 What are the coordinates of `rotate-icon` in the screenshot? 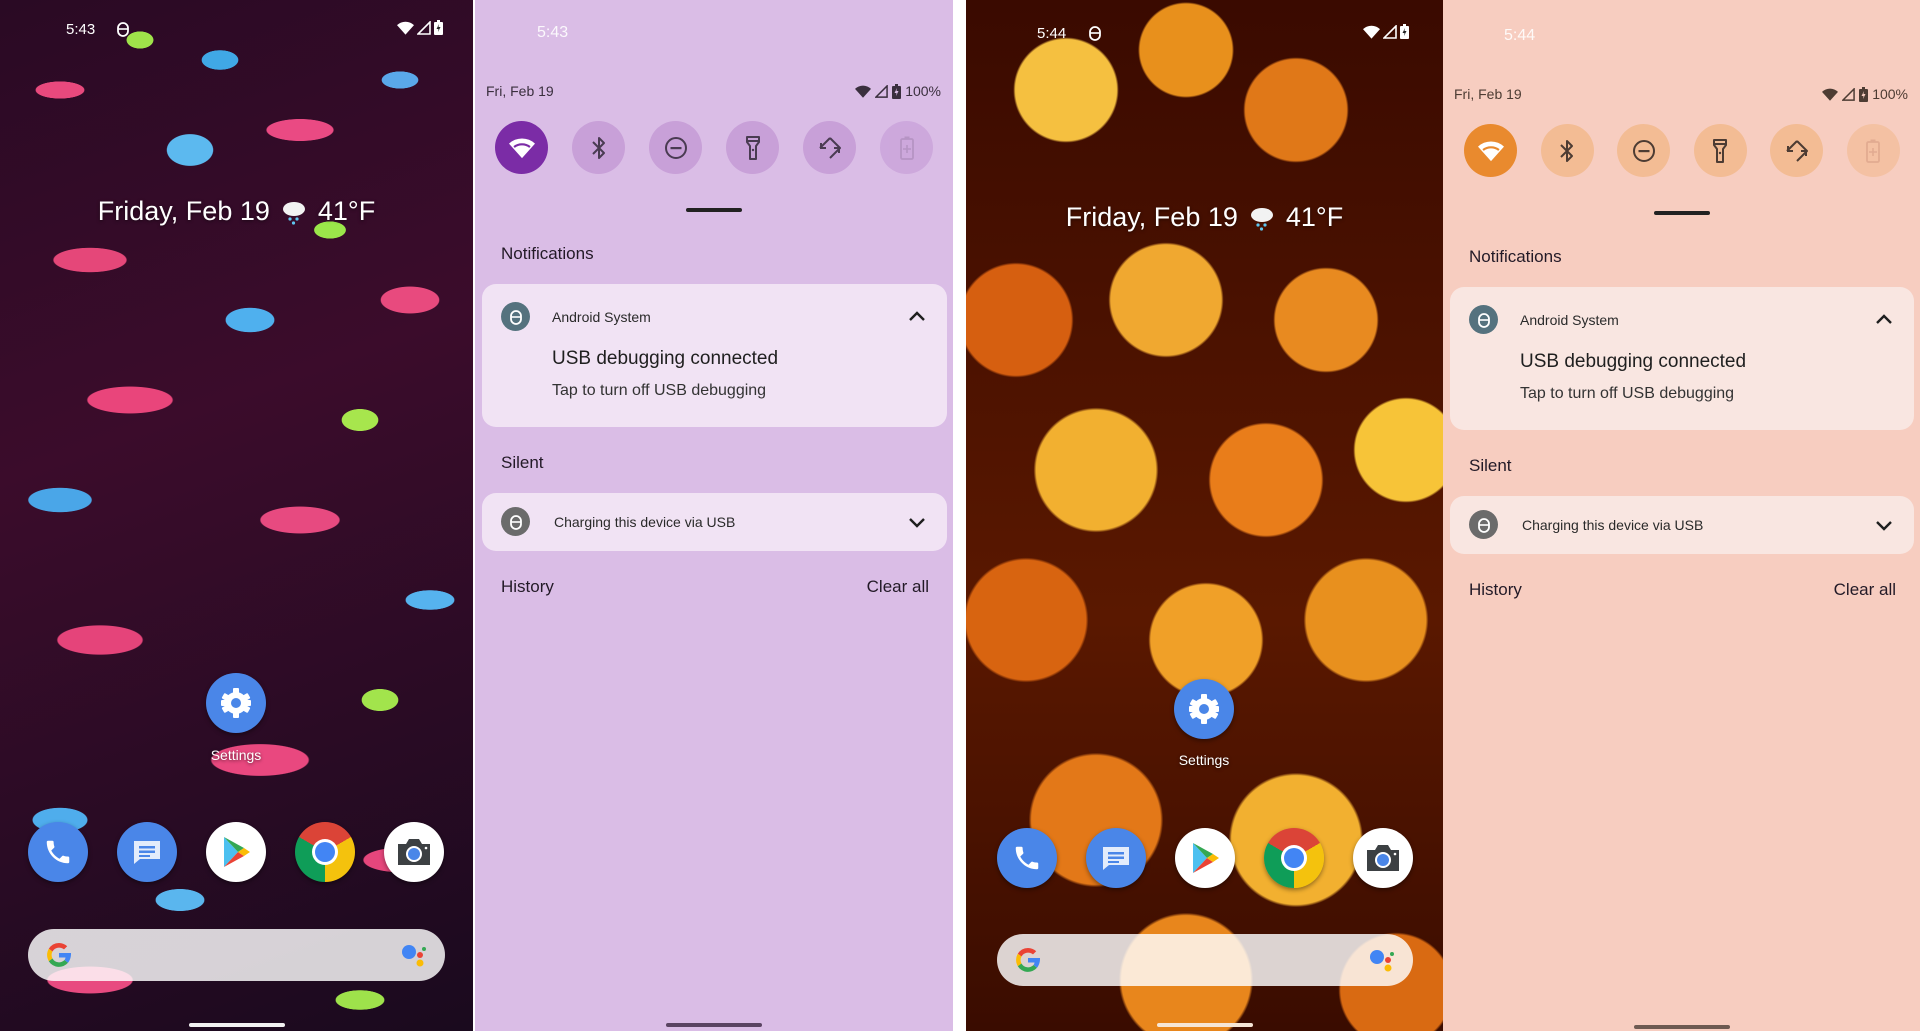 It's located at (829, 147).